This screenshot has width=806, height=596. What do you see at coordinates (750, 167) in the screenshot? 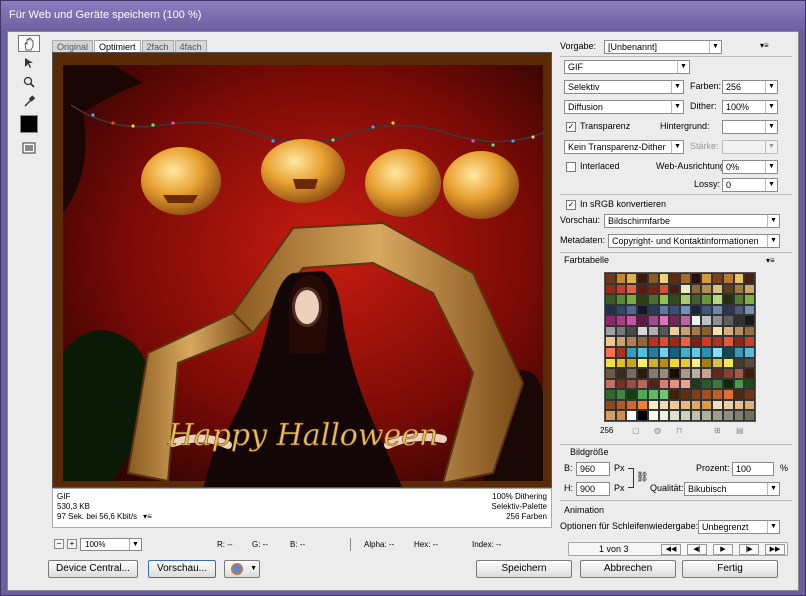
I see `web-snap-select: 0% ▼` at bounding box center [750, 167].